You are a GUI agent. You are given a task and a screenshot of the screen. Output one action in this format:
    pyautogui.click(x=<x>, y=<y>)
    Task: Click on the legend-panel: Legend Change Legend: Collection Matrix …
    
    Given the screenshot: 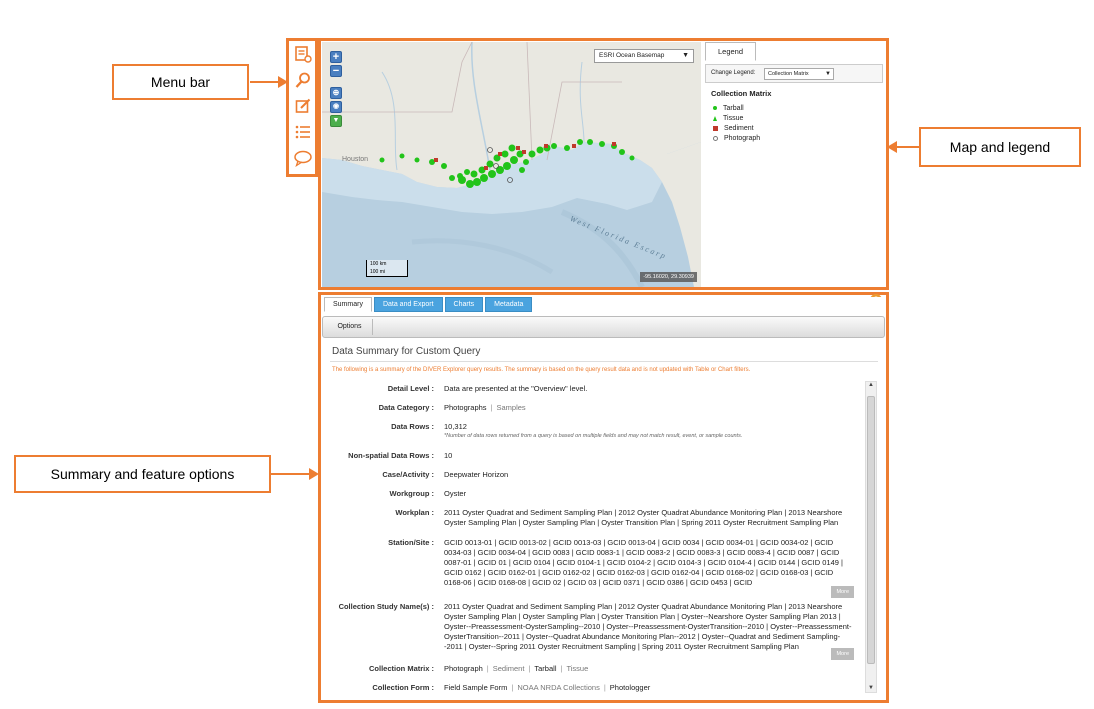 What is the action you would take?
    pyautogui.click(x=794, y=164)
    